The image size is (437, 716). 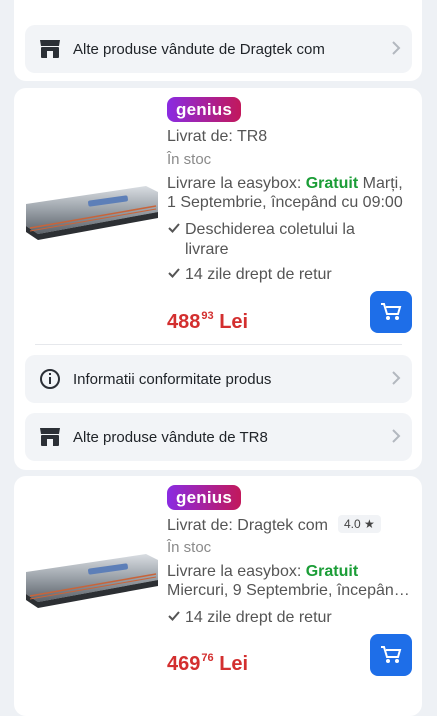 I want to click on other-products-label: Alte produse vândute de TR8, so click(x=170, y=437).